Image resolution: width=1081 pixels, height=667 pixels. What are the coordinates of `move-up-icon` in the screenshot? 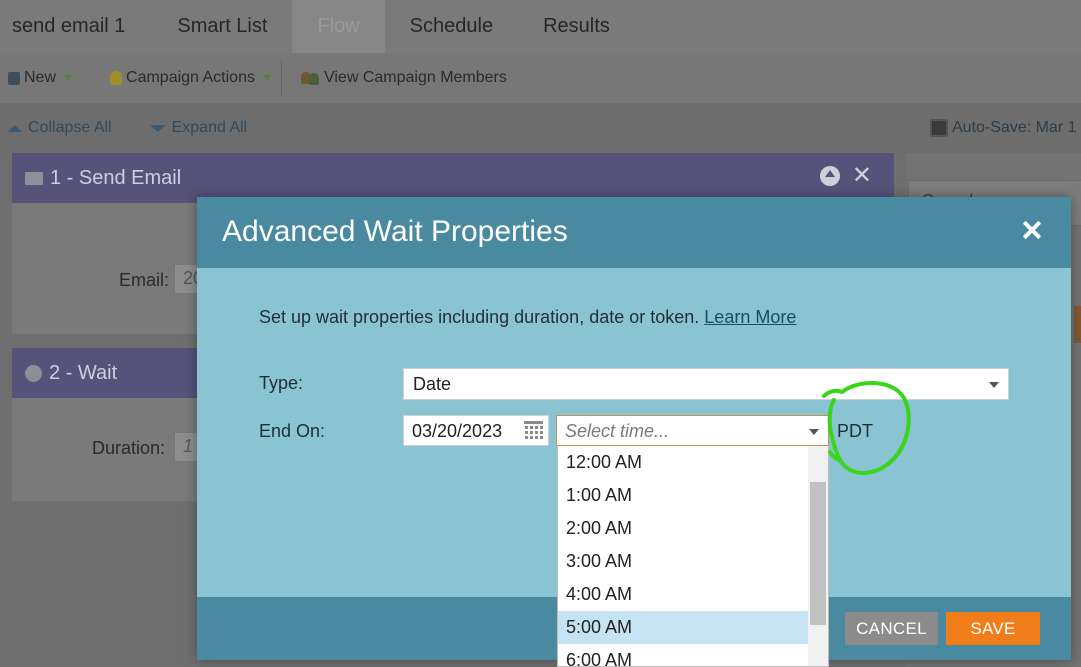 It's located at (829, 176).